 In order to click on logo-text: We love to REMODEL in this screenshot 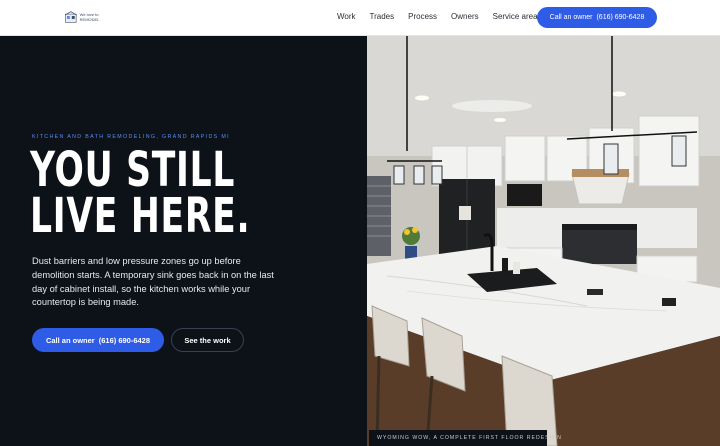, I will do `click(89, 17)`.